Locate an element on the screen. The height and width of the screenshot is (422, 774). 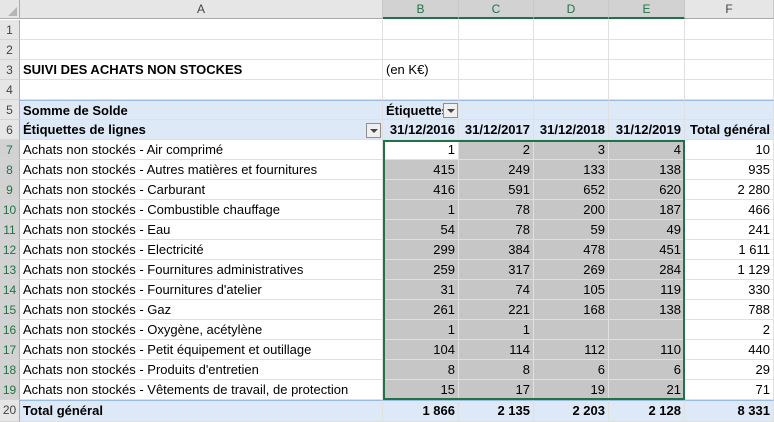
value-cell: 330 is located at coordinates (729, 290).